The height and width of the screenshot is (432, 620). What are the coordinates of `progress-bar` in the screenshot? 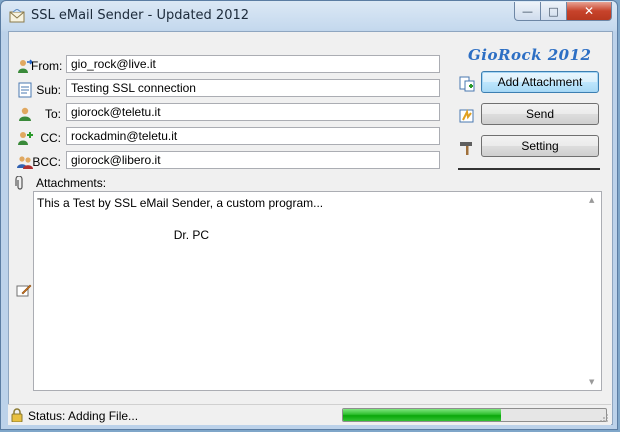 It's located at (474, 415).